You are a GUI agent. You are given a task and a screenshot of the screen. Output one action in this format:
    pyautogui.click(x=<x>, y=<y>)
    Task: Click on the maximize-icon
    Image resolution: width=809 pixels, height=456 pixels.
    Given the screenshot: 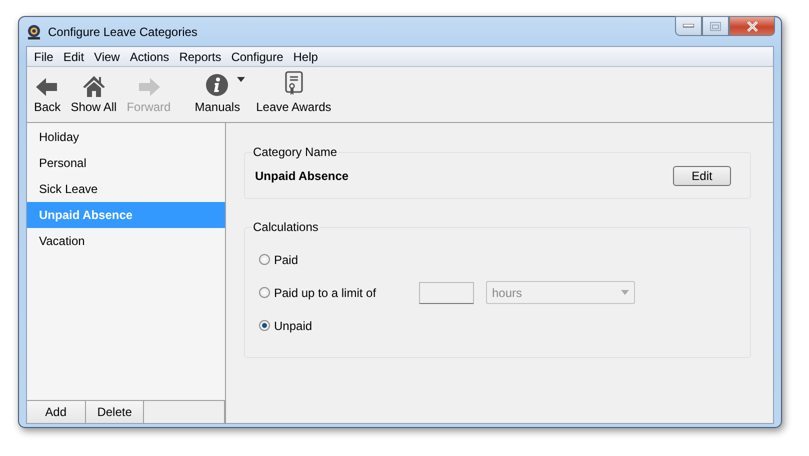 What is the action you would take?
    pyautogui.click(x=715, y=26)
    